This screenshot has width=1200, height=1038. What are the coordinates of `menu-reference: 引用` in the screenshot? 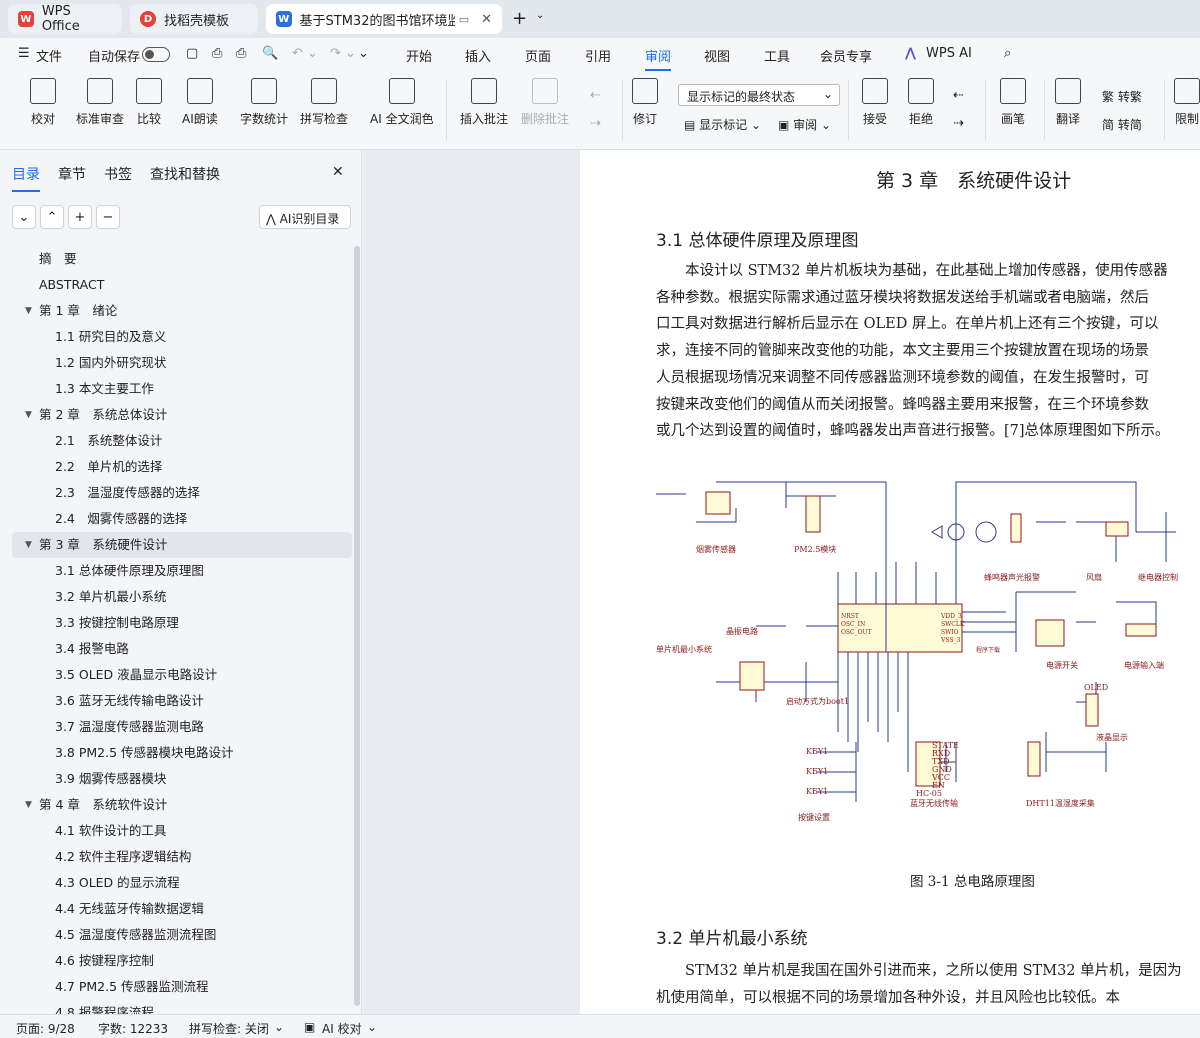 It's located at (598, 55).